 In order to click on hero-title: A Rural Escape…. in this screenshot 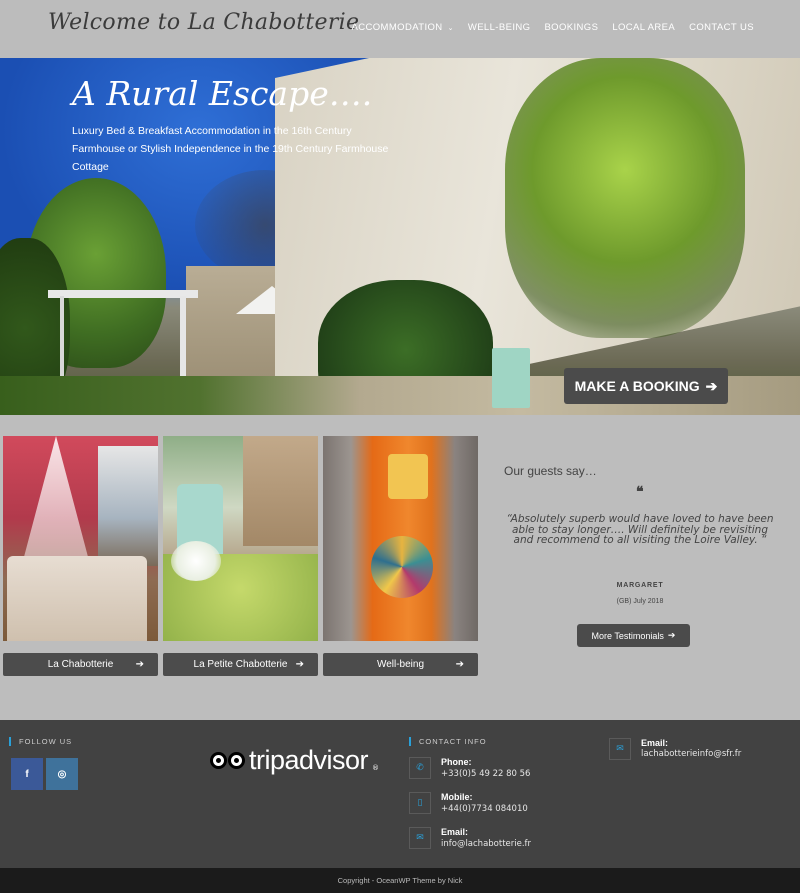, I will do `click(222, 93)`.